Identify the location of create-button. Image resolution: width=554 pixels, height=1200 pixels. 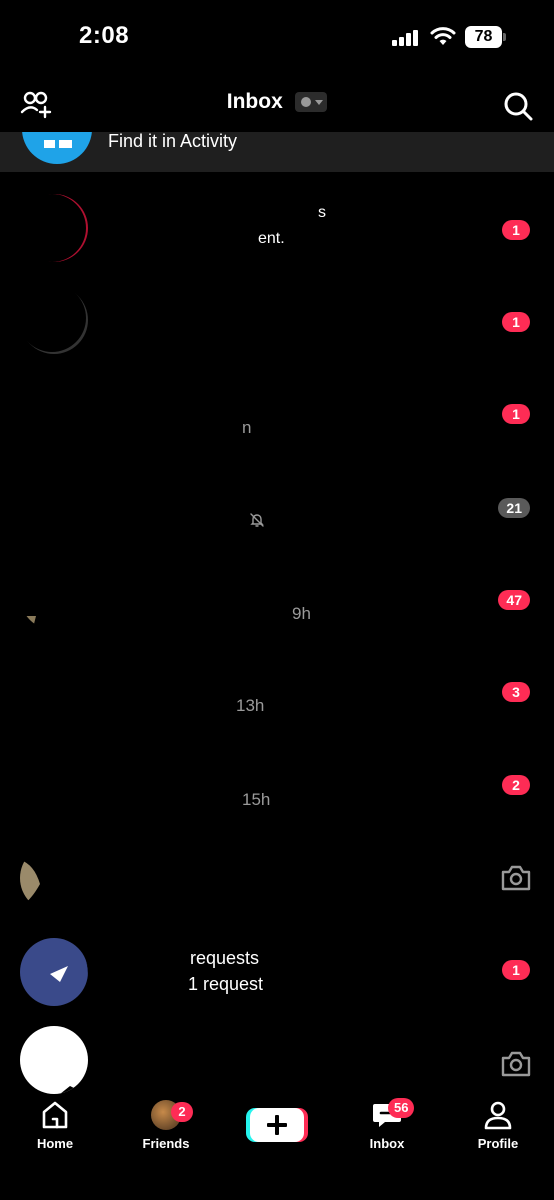
(277, 1125).